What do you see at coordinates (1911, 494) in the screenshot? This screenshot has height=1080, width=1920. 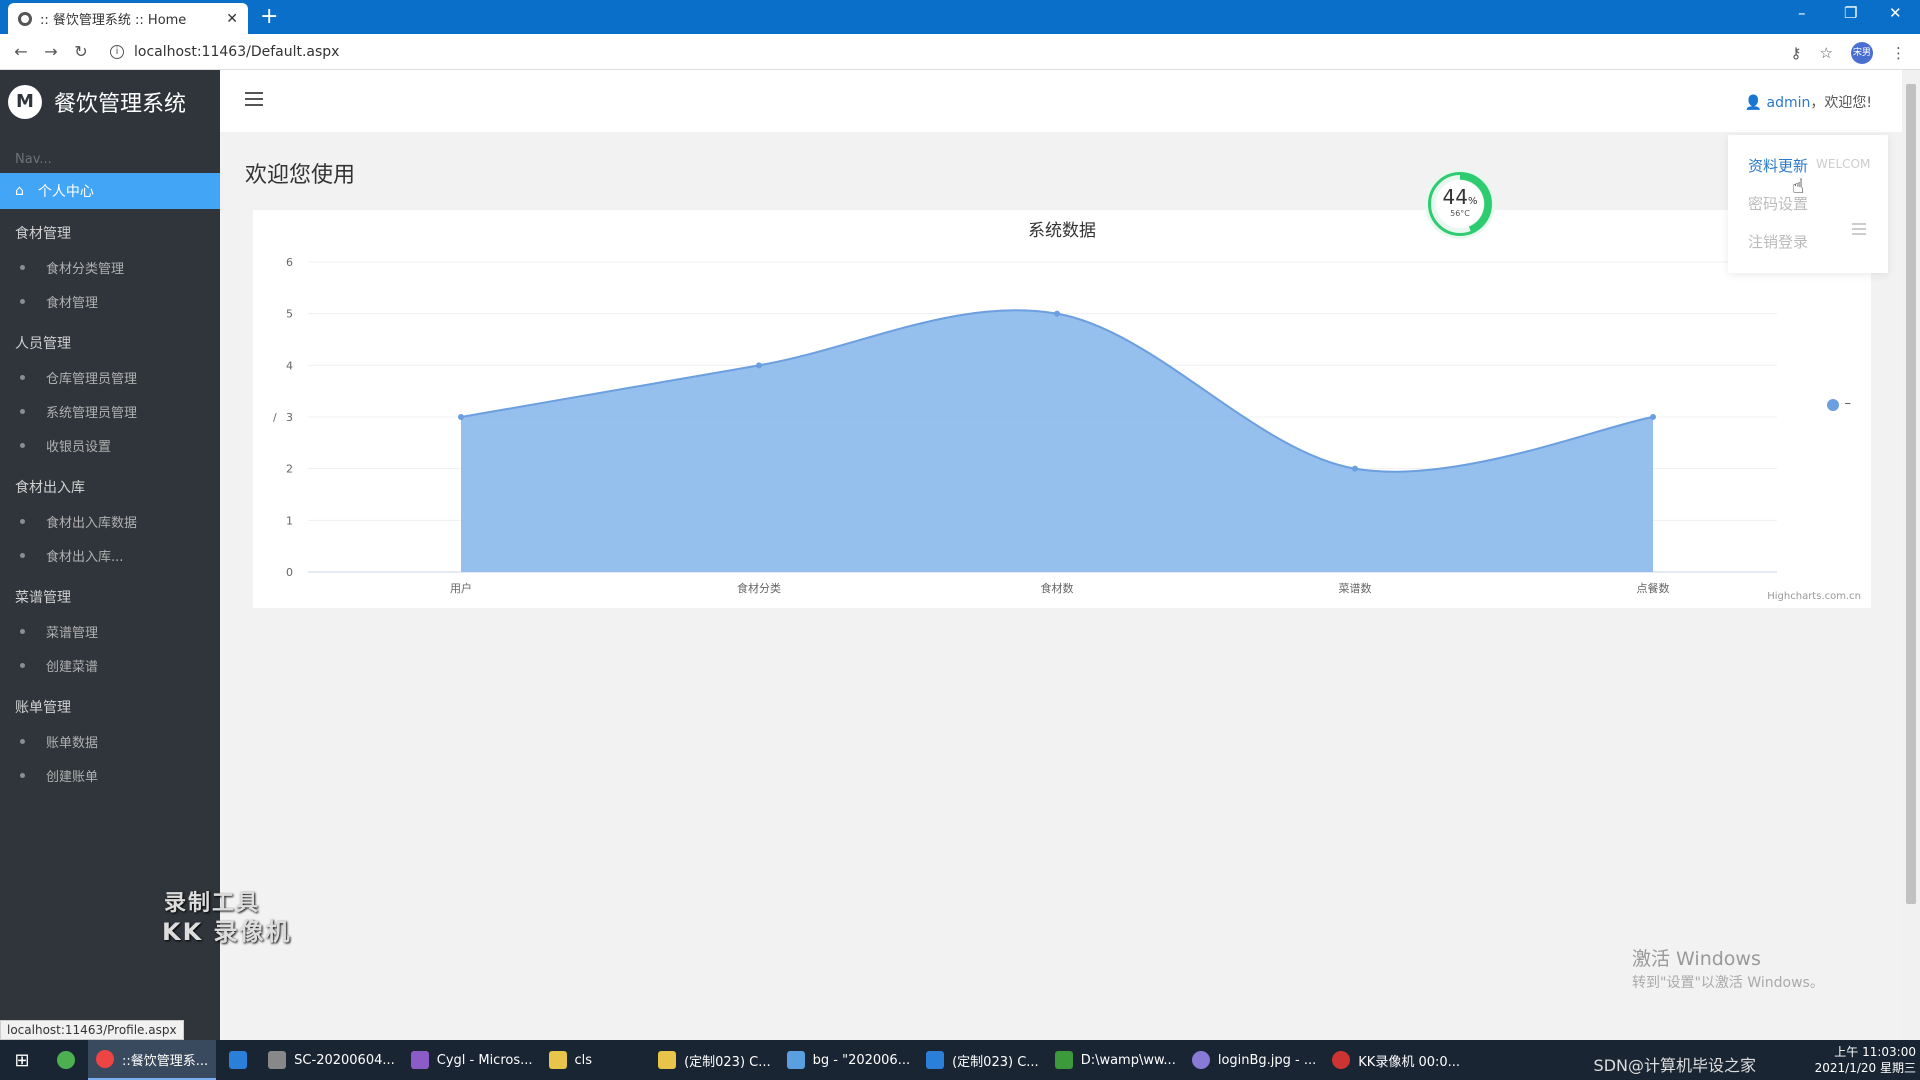 I see `scrollbar-thumb` at bounding box center [1911, 494].